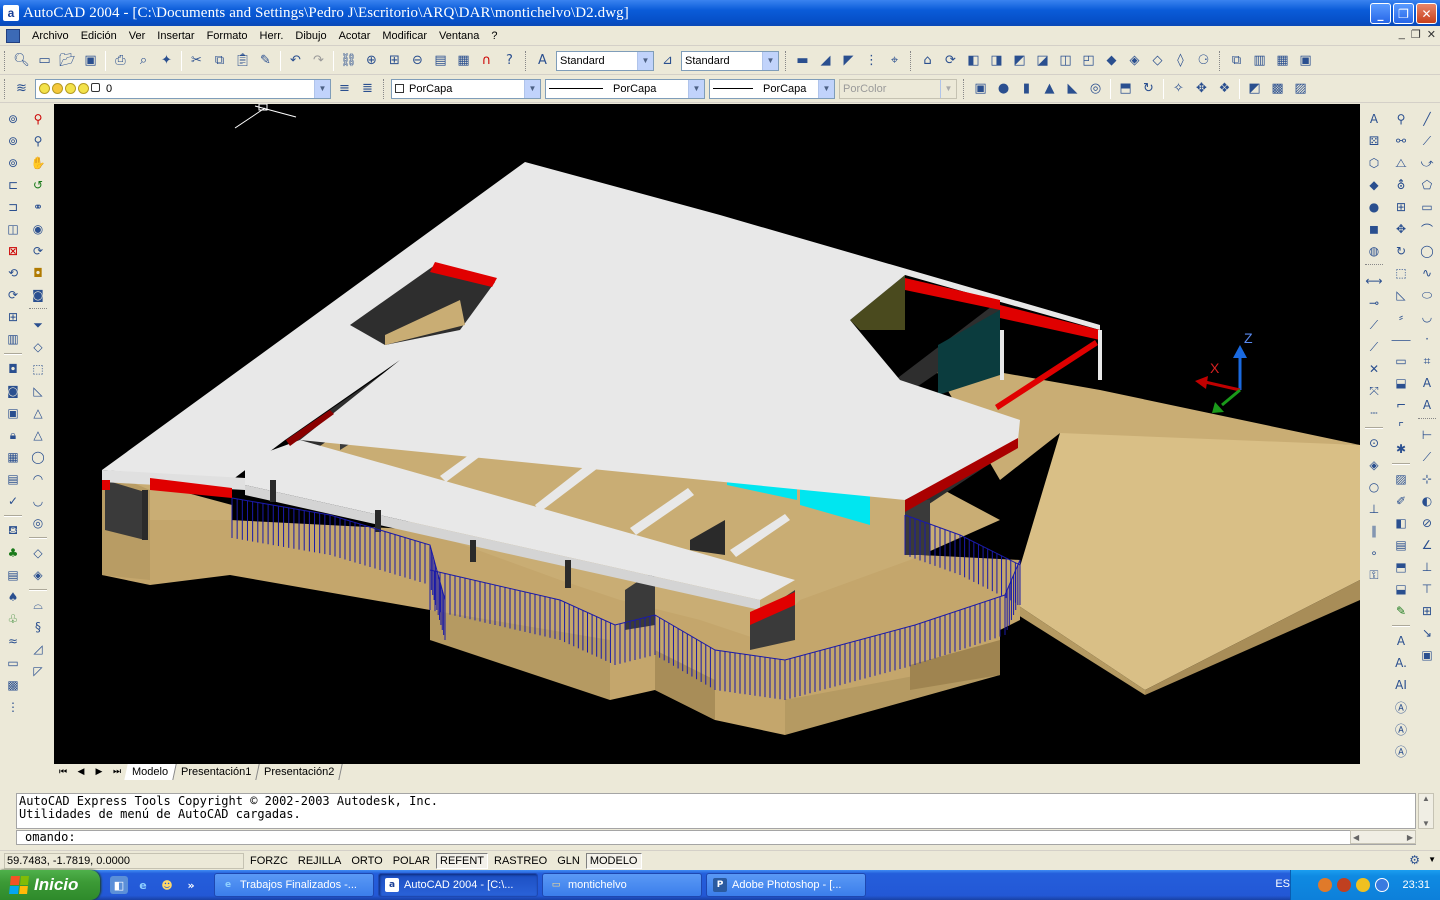 The width and height of the screenshot is (1440, 900). What do you see at coordinates (167, 885) in the screenshot?
I see `messenger-icon: ☻` at bounding box center [167, 885].